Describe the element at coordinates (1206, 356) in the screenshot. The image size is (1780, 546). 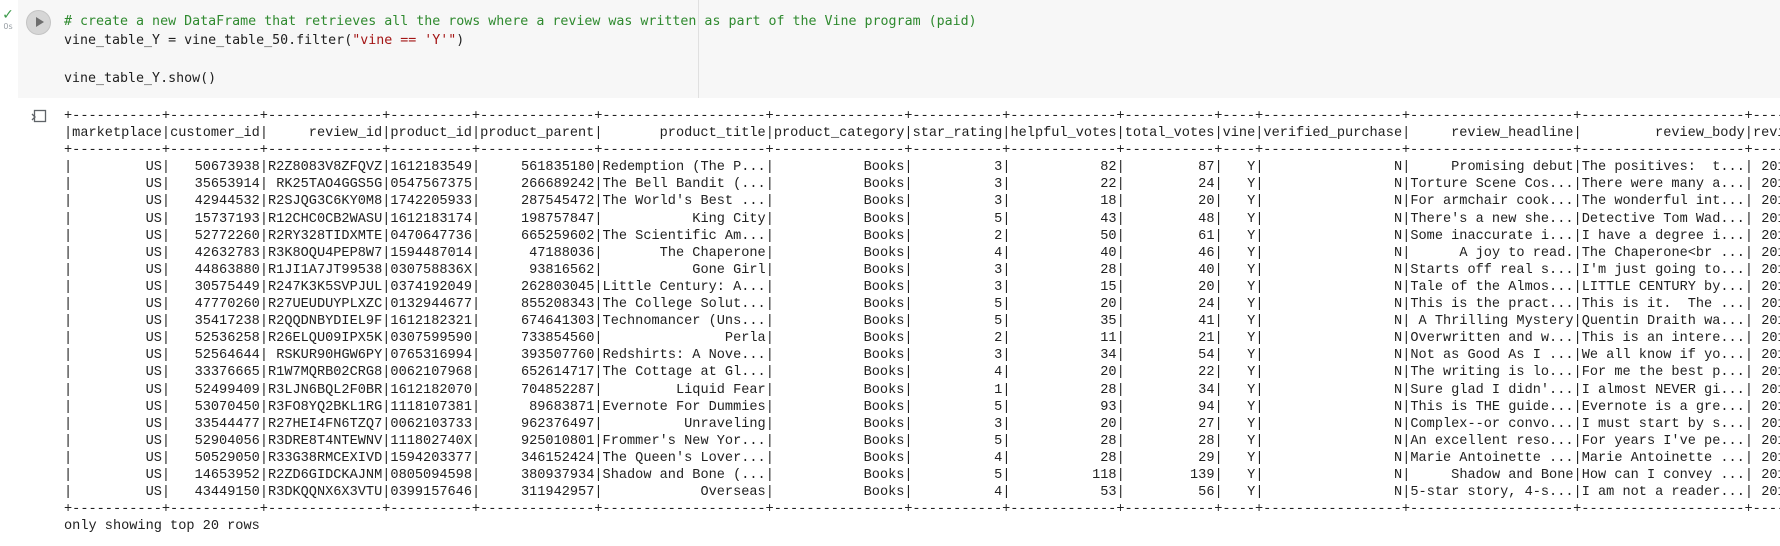
I see `table-cell: 54` at that location.